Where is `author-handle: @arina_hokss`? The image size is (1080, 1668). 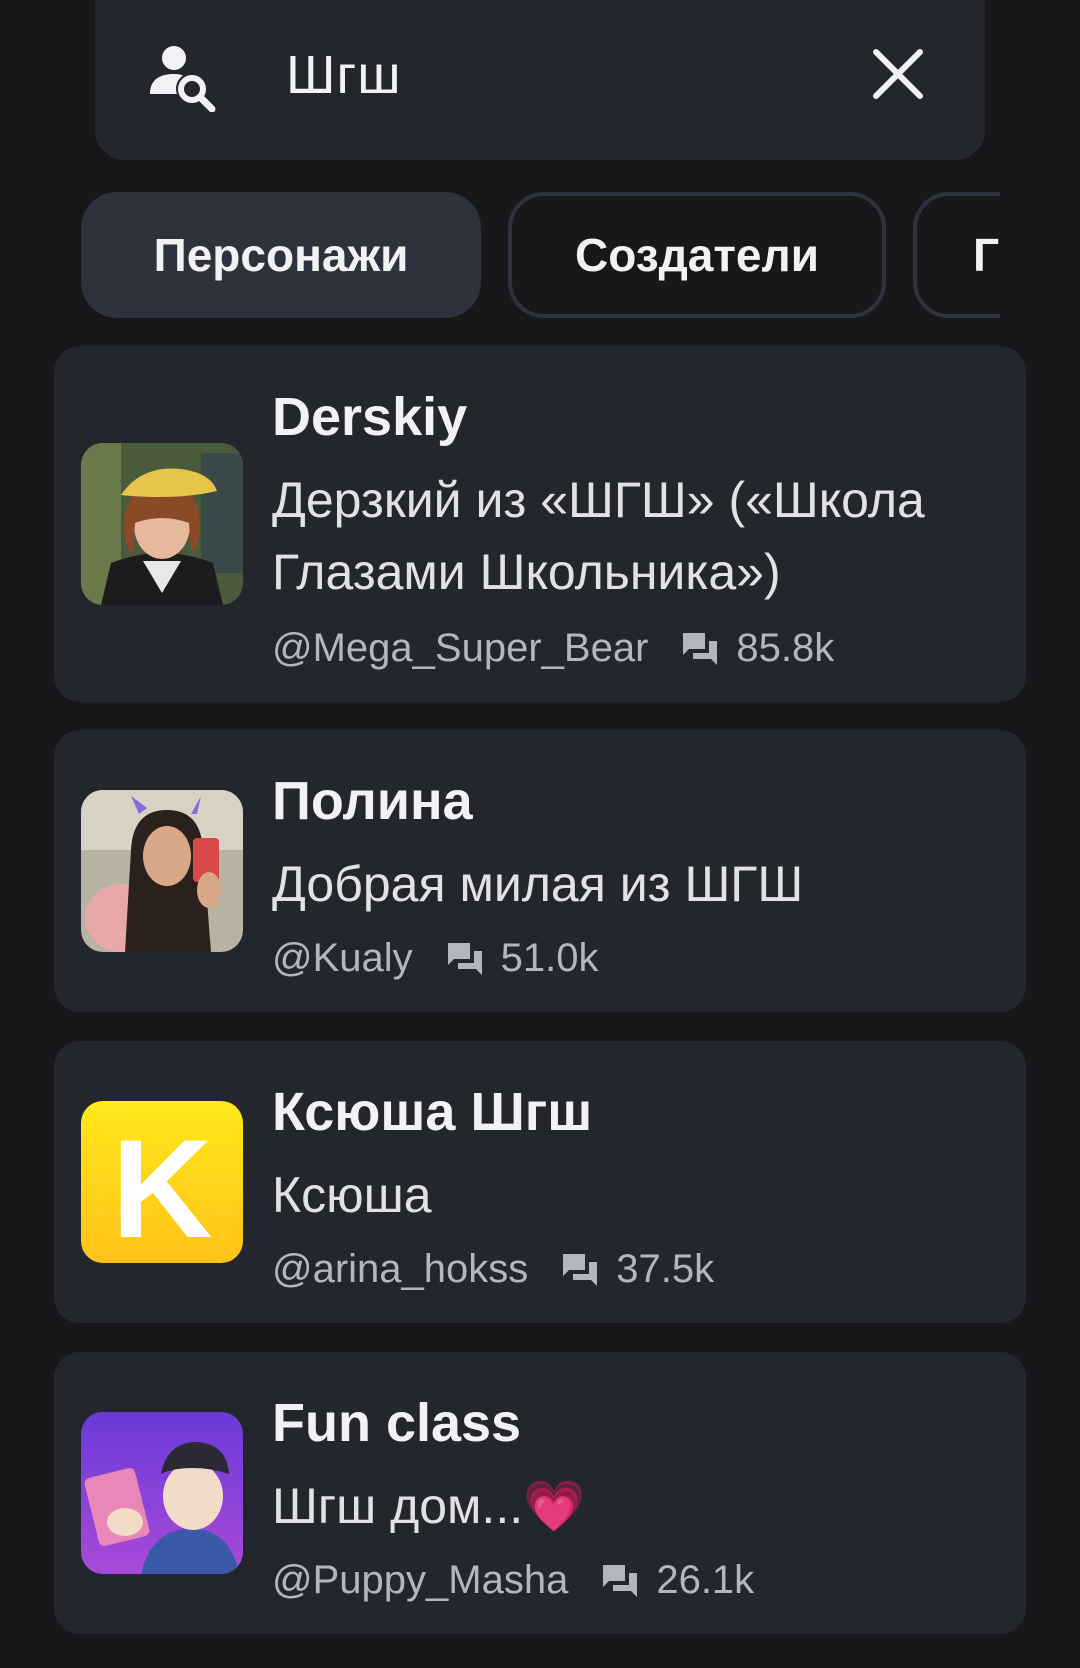 author-handle: @arina_hokss is located at coordinates (400, 1269).